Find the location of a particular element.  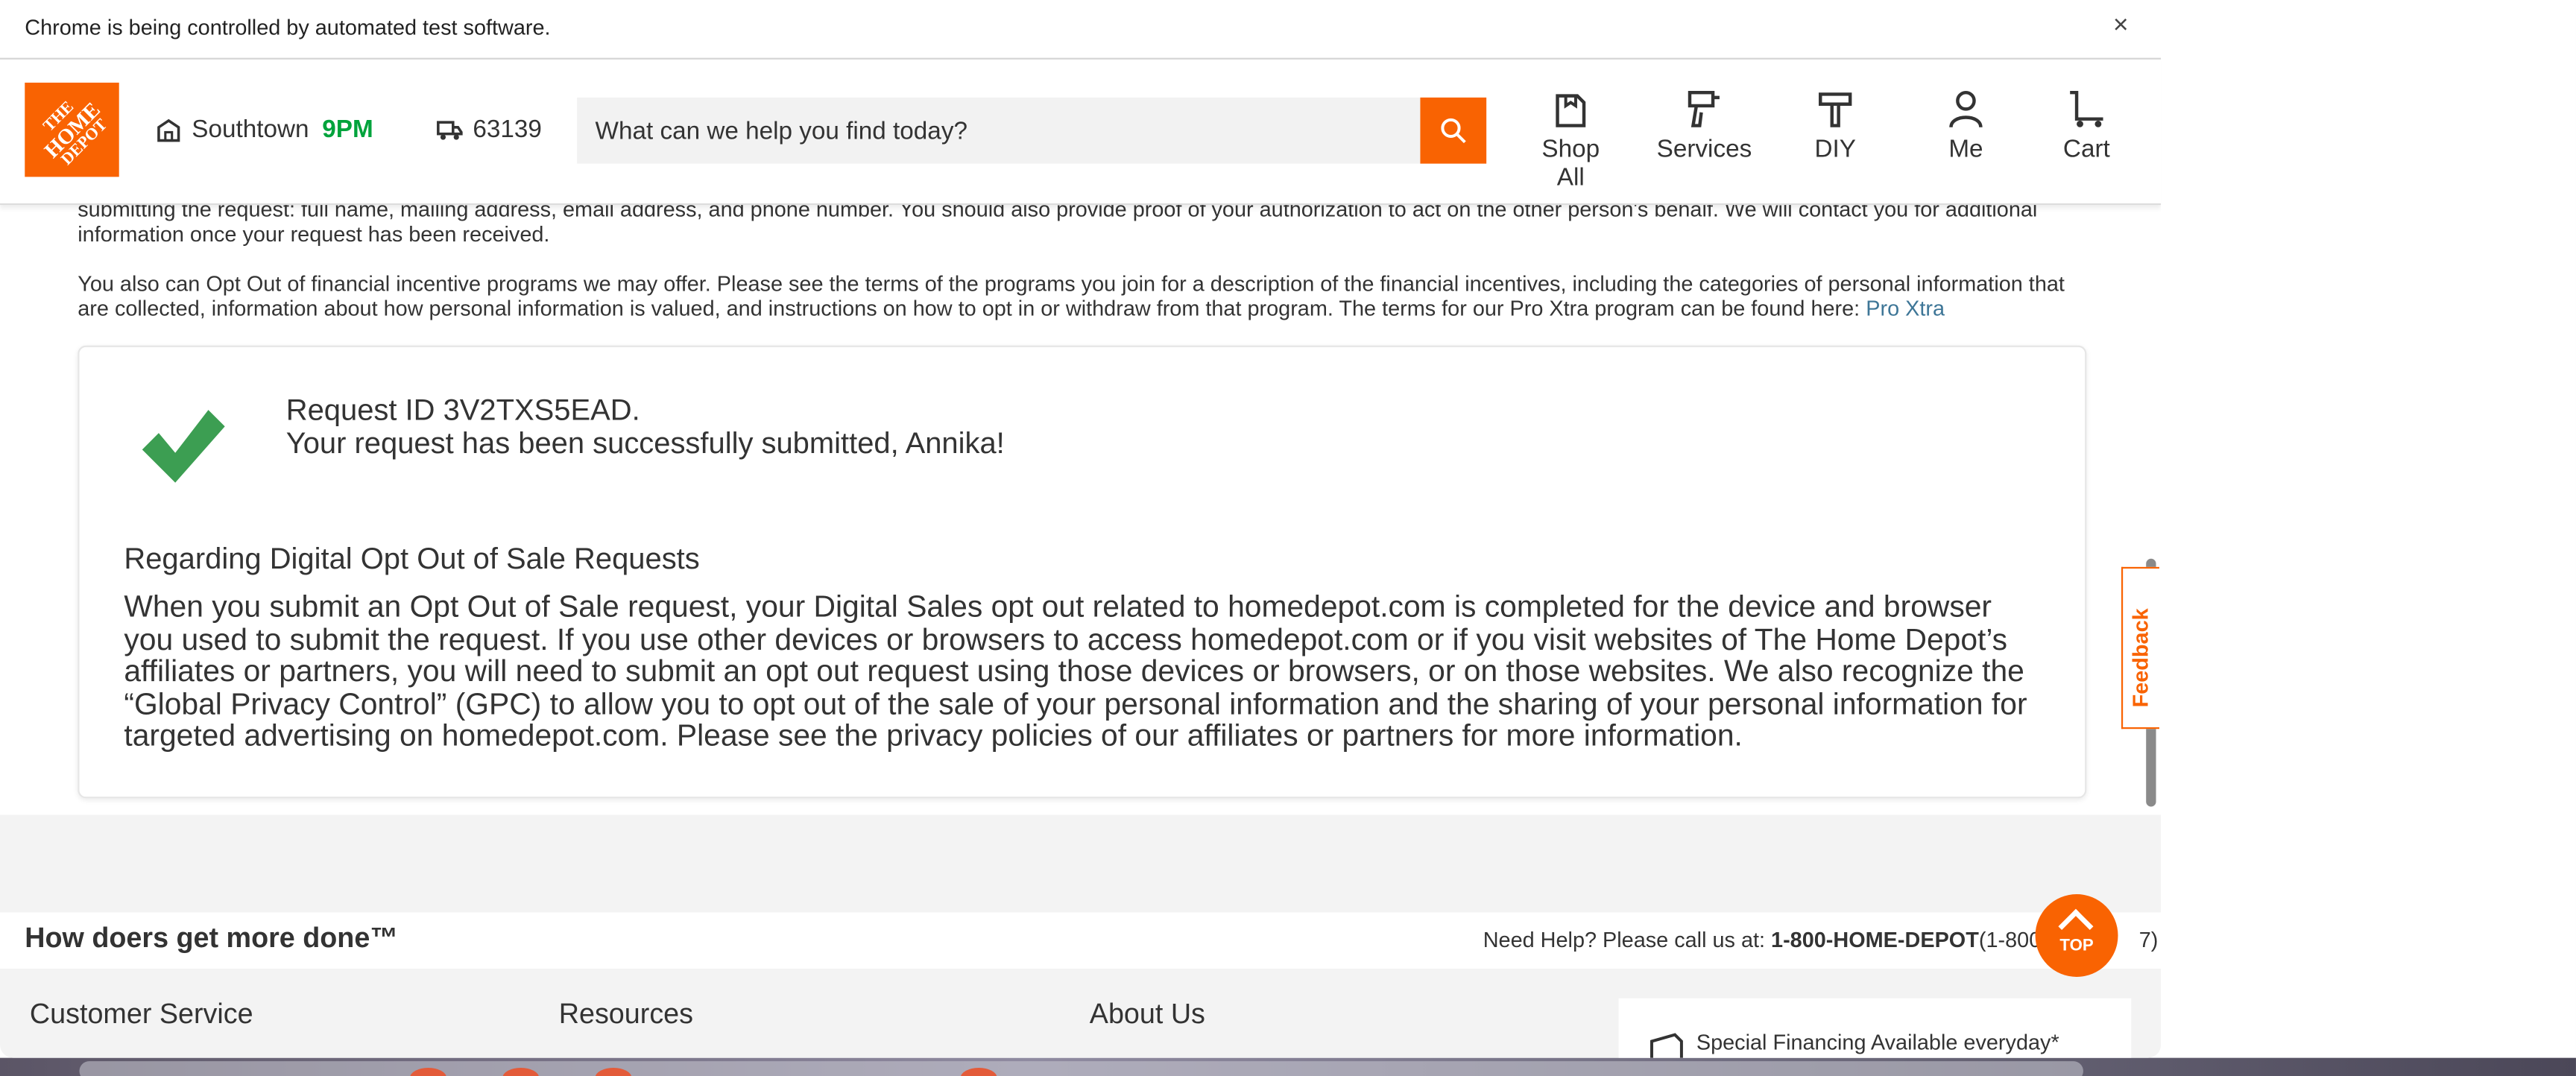

footer-col-resources: Resources is located at coordinates (626, 1015).